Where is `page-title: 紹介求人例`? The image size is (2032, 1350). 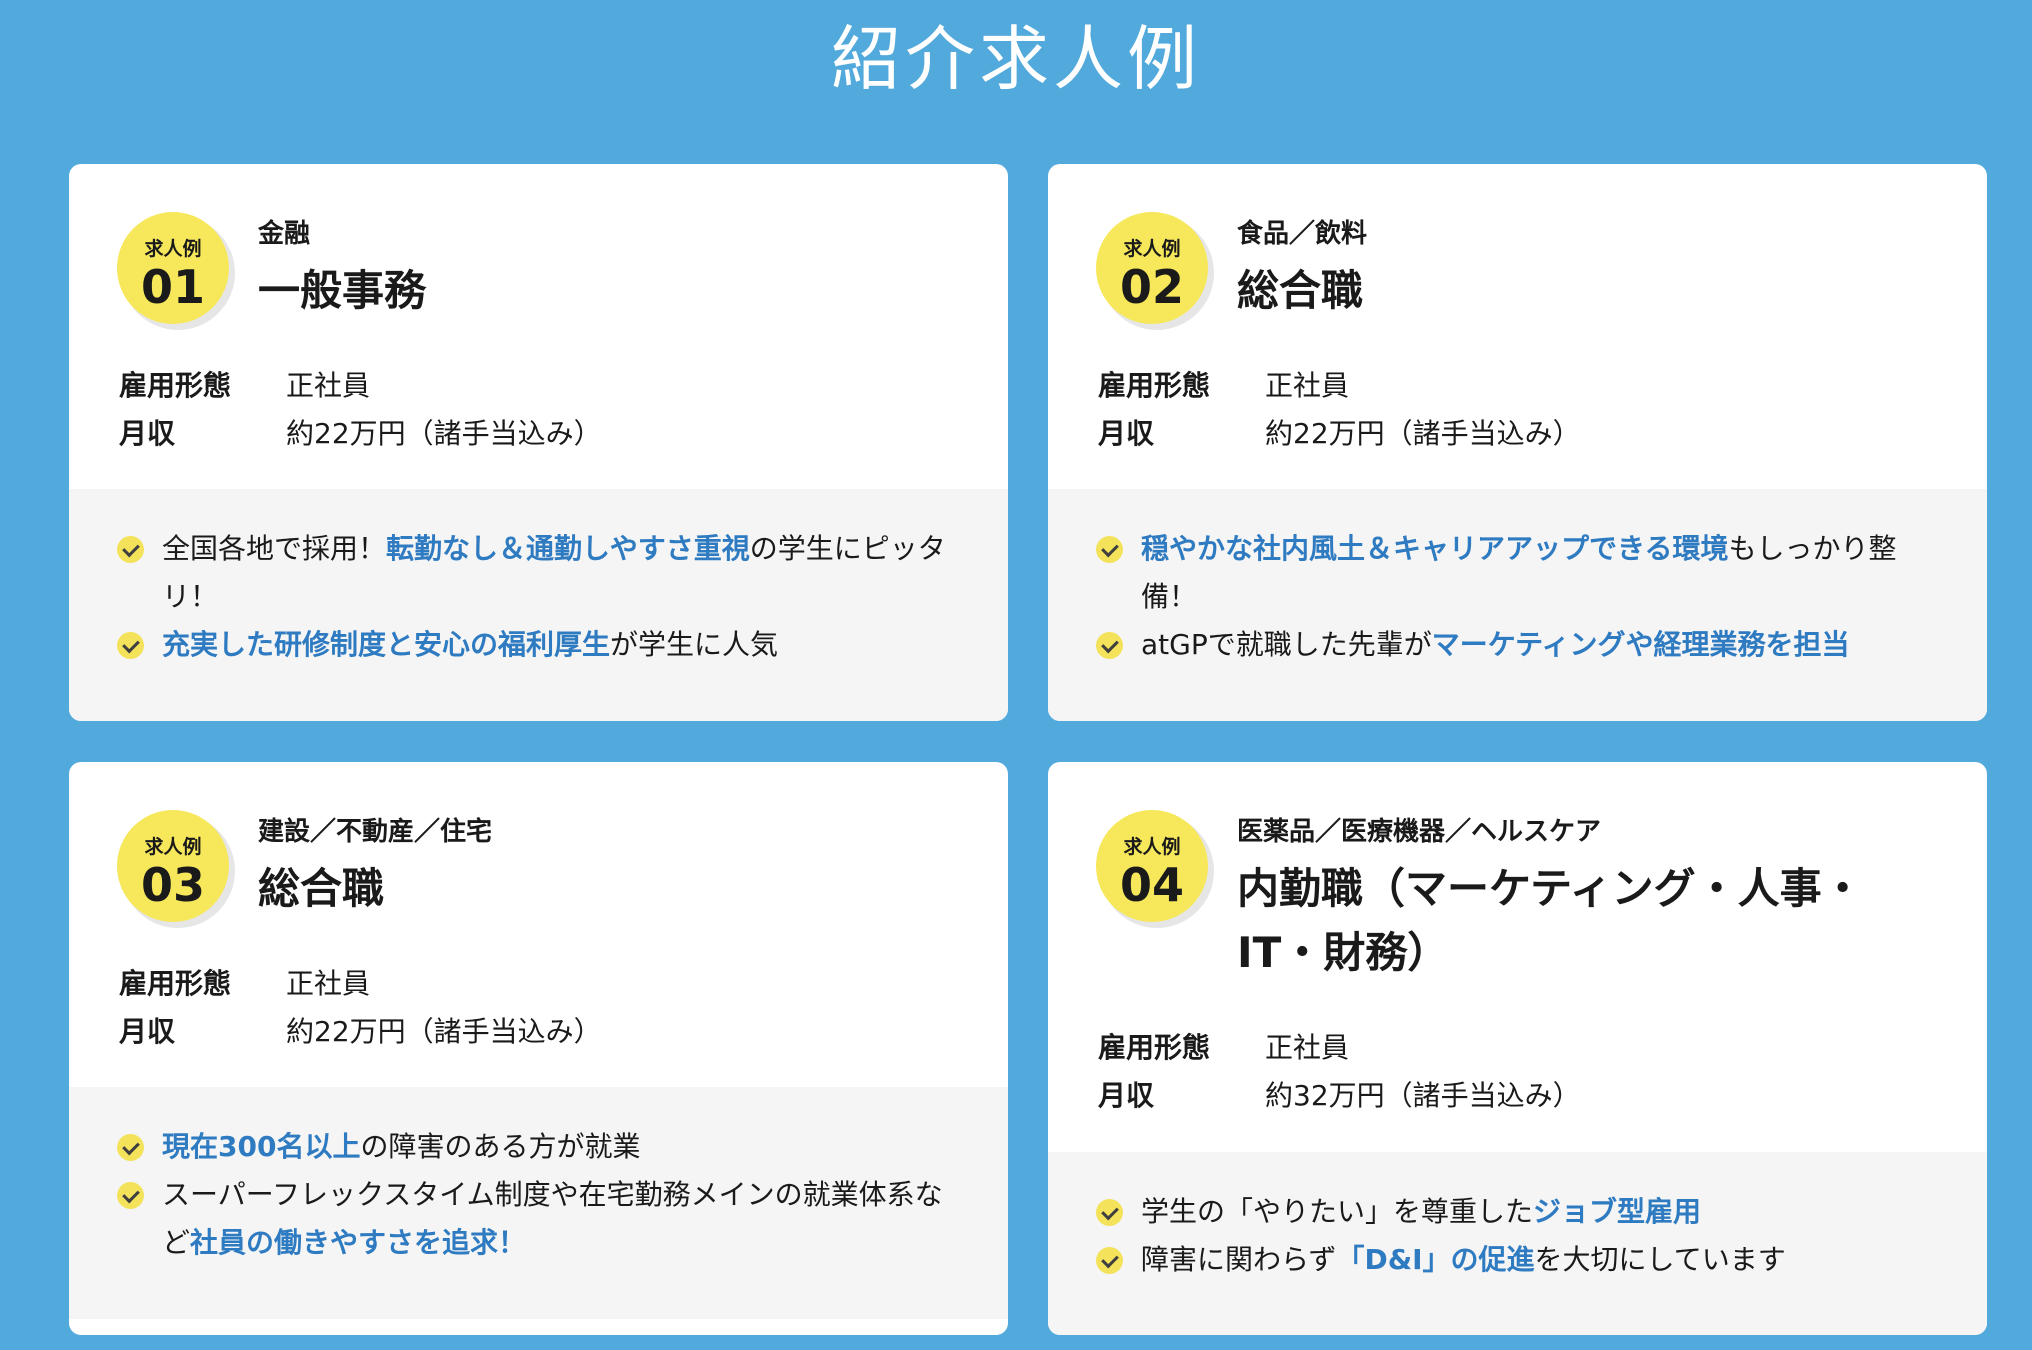
page-title: 紹介求人例 is located at coordinates (1016, 59).